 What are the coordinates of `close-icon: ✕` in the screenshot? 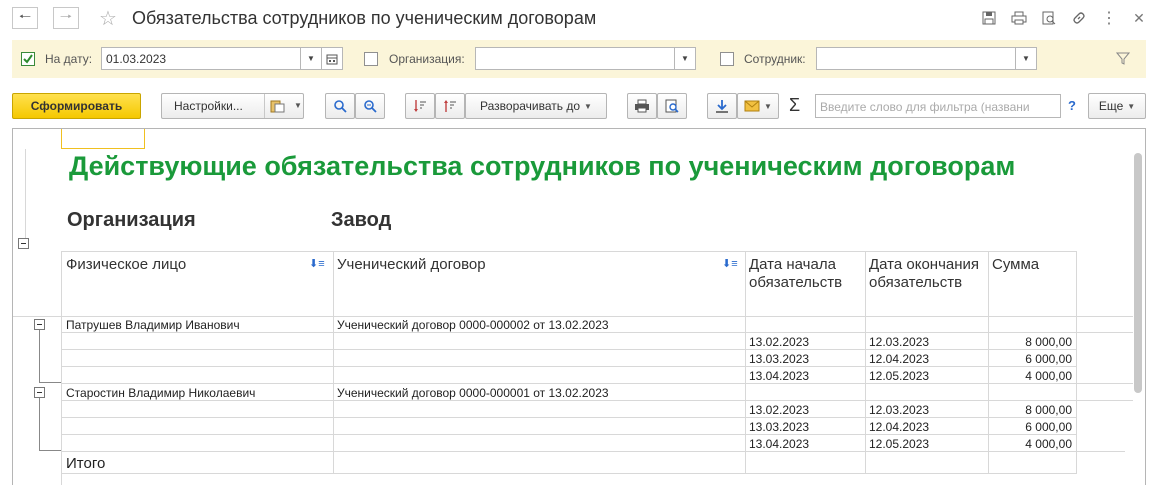 It's located at (1139, 18).